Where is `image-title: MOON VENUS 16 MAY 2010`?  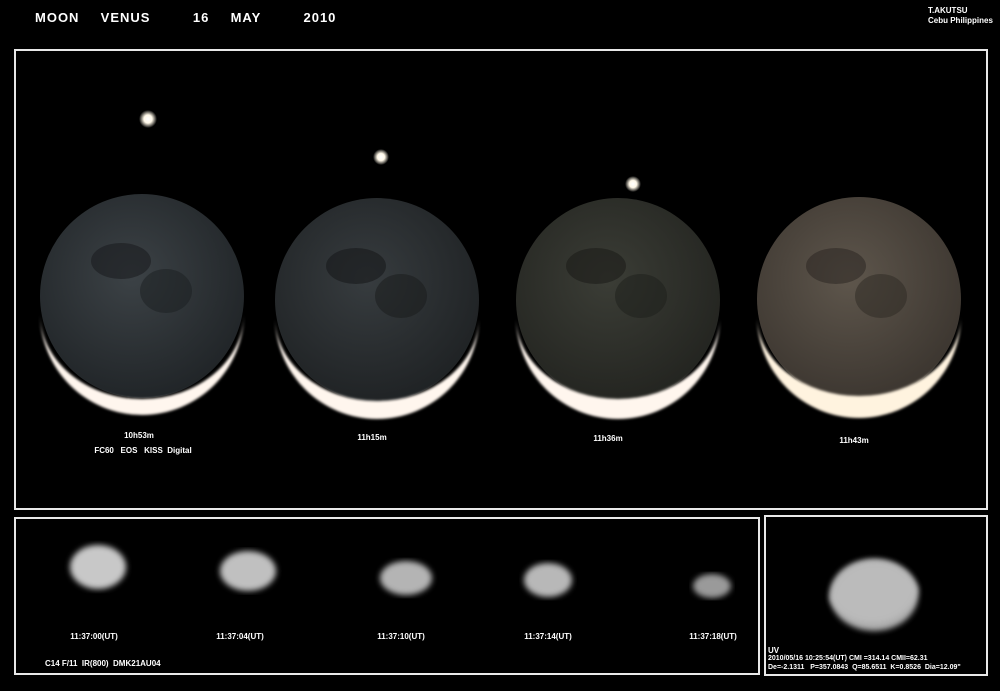
image-title: MOON VENUS 16 MAY 2010 is located at coordinates (186, 17).